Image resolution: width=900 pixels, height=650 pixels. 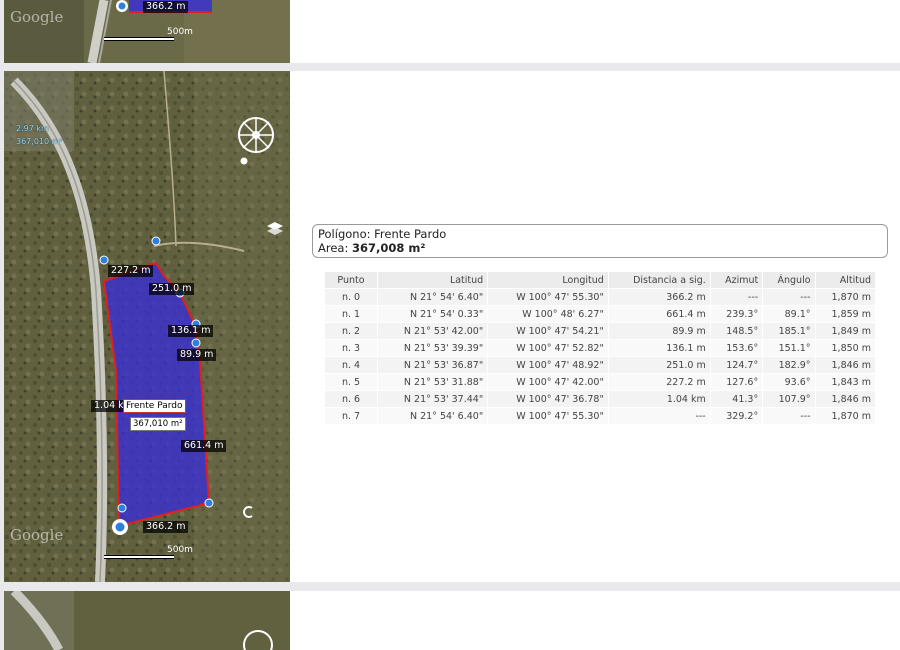 I want to click on table-cell: n. 3, so click(x=351, y=348).